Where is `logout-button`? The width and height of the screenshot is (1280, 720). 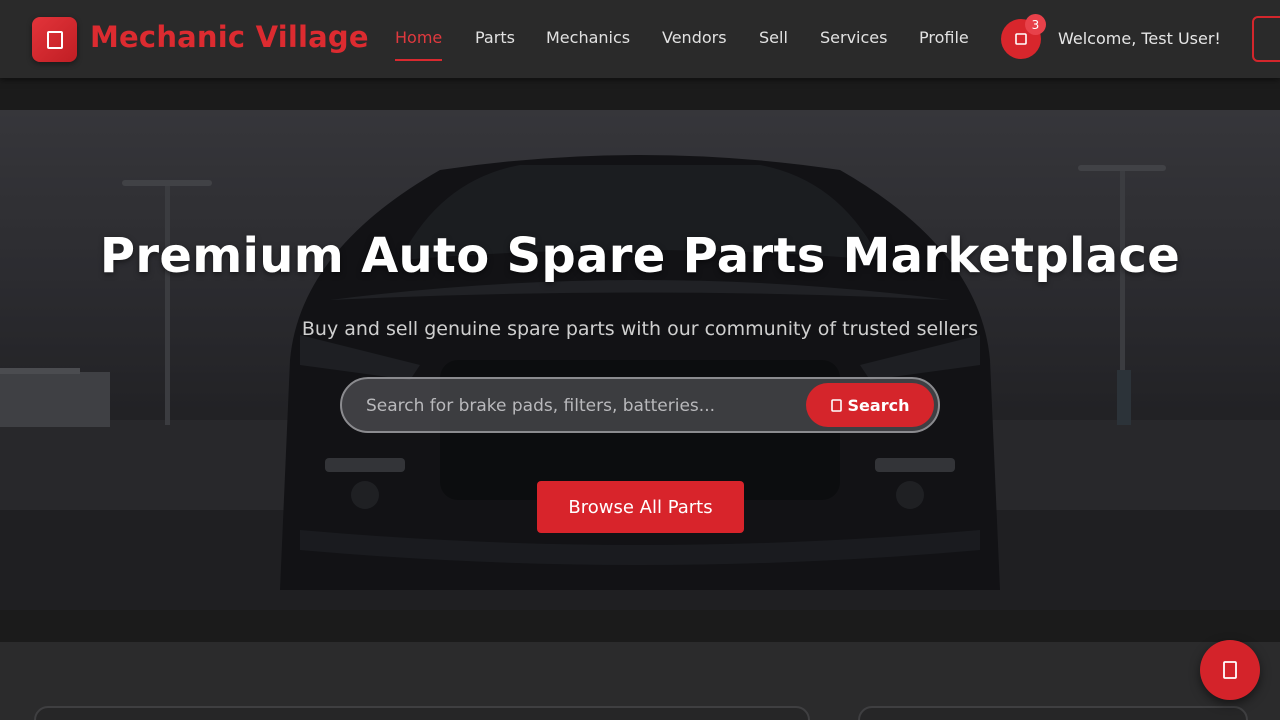
logout-button is located at coordinates (1266, 39).